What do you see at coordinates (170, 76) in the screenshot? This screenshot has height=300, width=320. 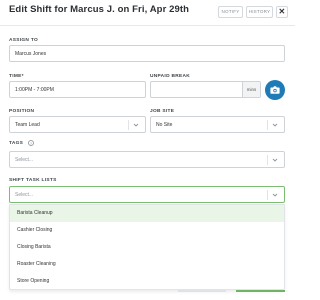 I see `unpaid-break-label: UNPAID BREAK` at bounding box center [170, 76].